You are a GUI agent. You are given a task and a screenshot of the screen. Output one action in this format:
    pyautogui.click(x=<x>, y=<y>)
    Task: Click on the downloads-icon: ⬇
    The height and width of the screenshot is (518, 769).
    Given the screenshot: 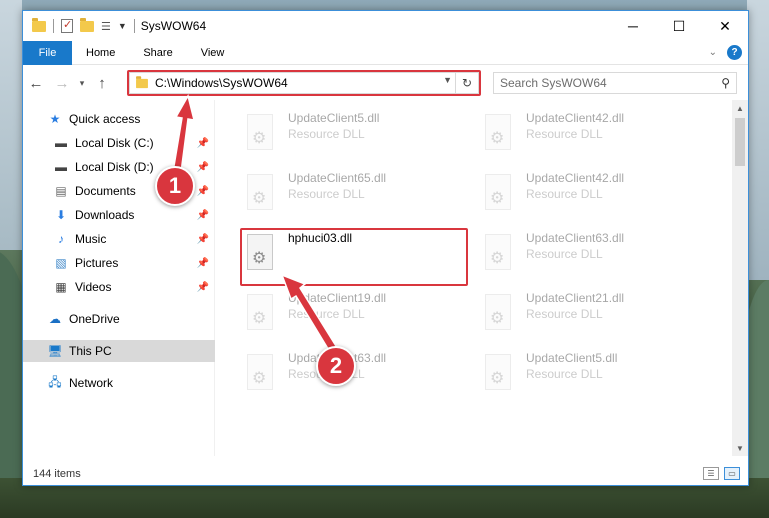 What is the action you would take?
    pyautogui.click(x=61, y=215)
    